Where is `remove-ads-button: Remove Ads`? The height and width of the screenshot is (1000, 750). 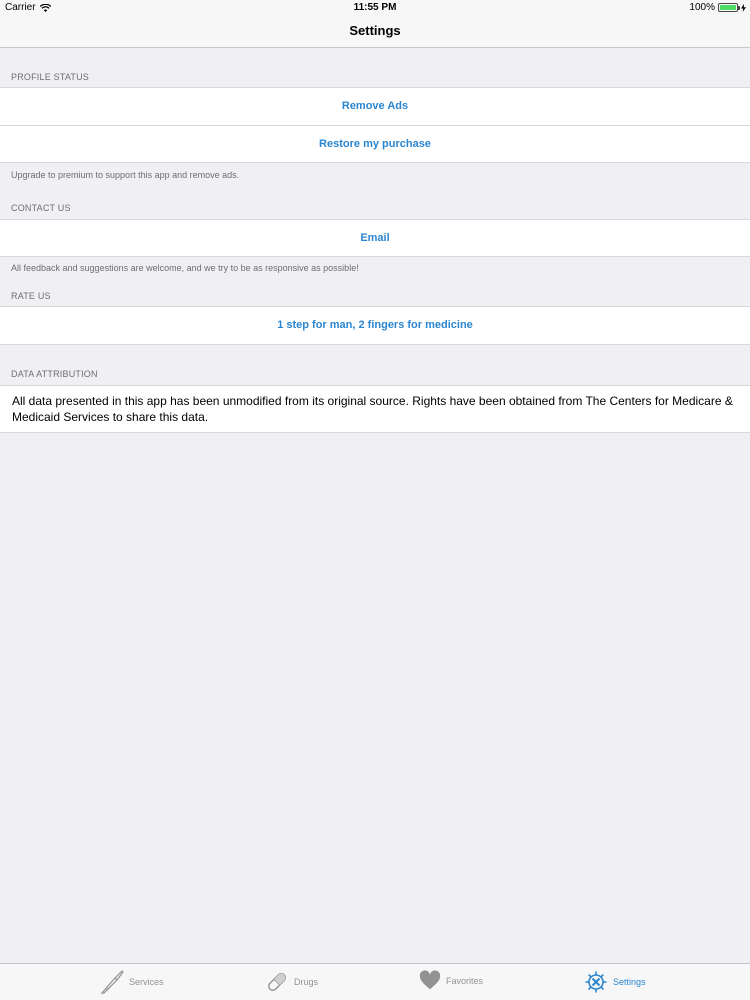 remove-ads-button: Remove Ads is located at coordinates (375, 106).